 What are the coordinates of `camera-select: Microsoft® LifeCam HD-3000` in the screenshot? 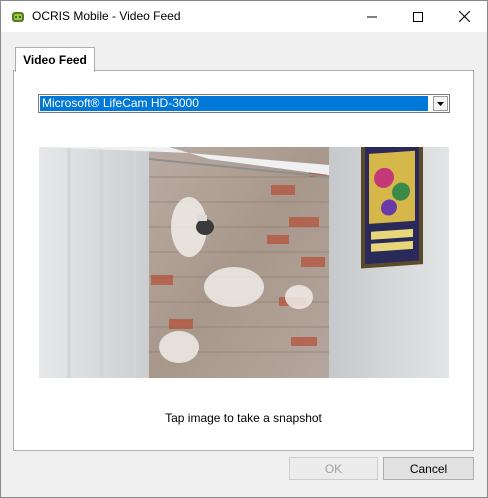 It's located at (244, 103).